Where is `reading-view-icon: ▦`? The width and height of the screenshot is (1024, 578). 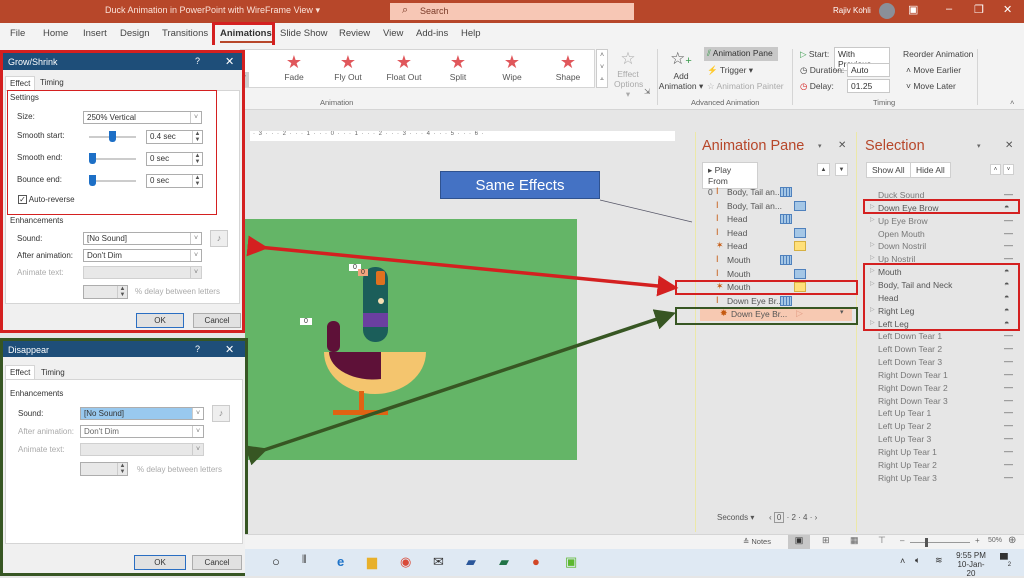
reading-view-icon: ▦ is located at coordinates (854, 540).